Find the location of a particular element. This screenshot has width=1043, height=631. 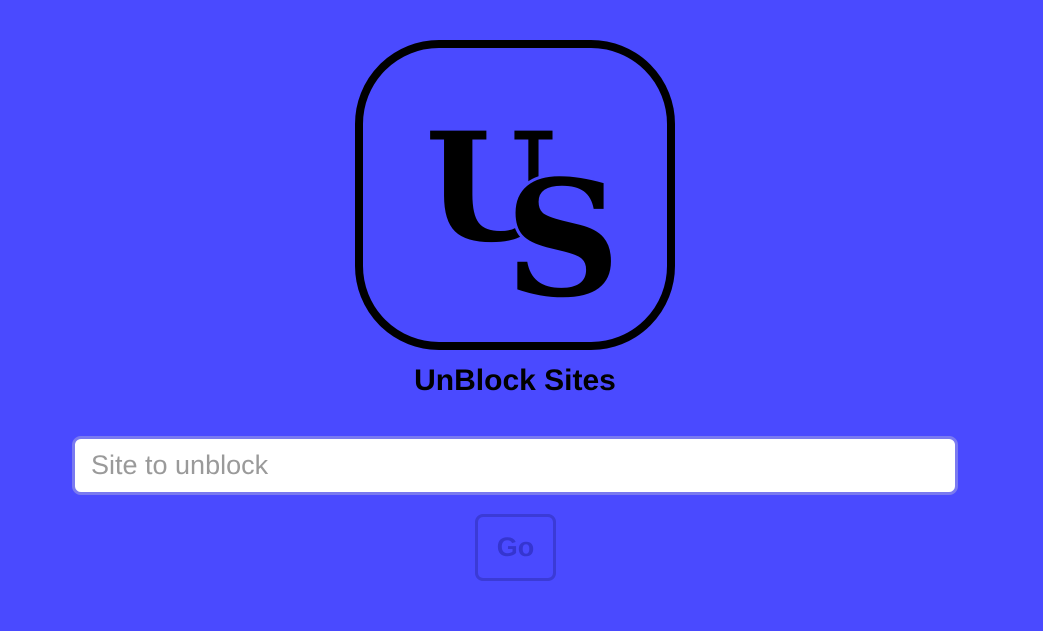

site-url-input is located at coordinates (515, 465).